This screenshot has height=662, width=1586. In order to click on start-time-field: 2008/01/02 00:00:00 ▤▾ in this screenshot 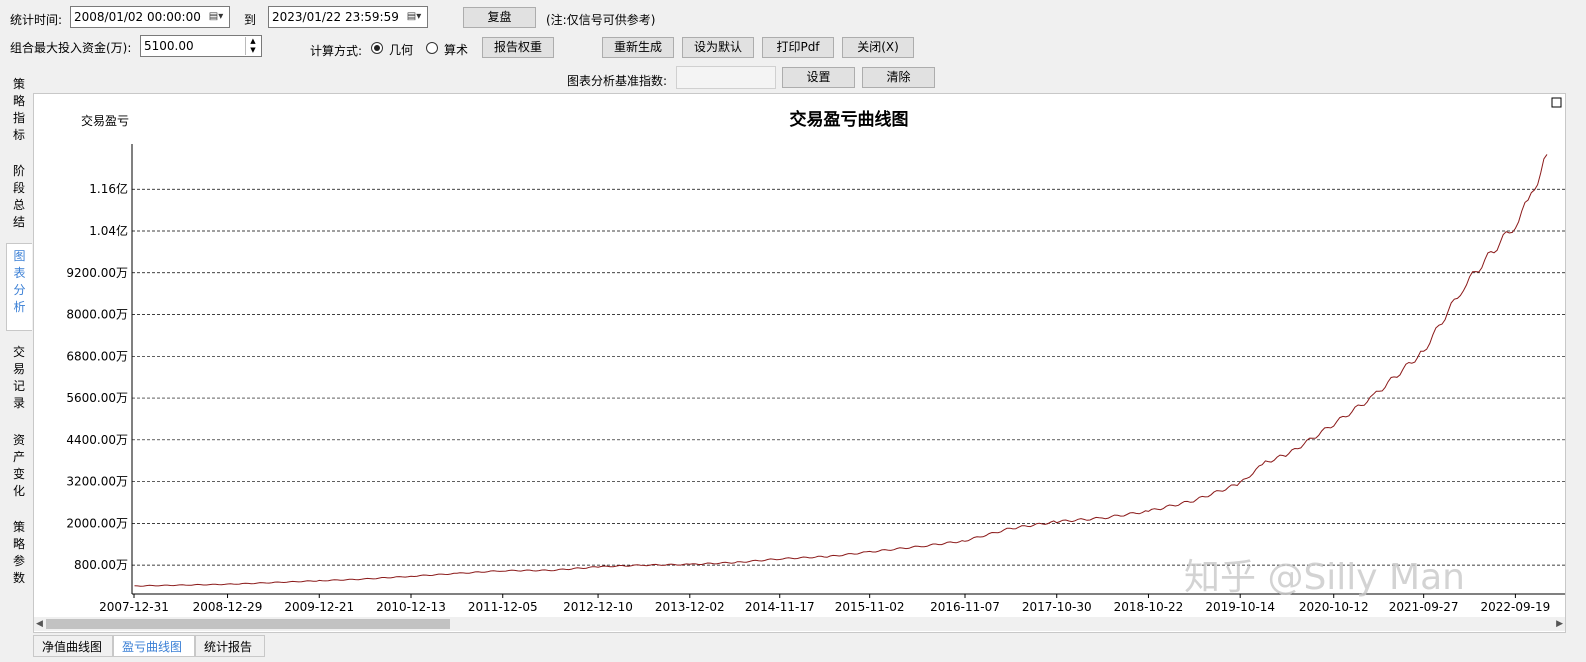, I will do `click(150, 17)`.